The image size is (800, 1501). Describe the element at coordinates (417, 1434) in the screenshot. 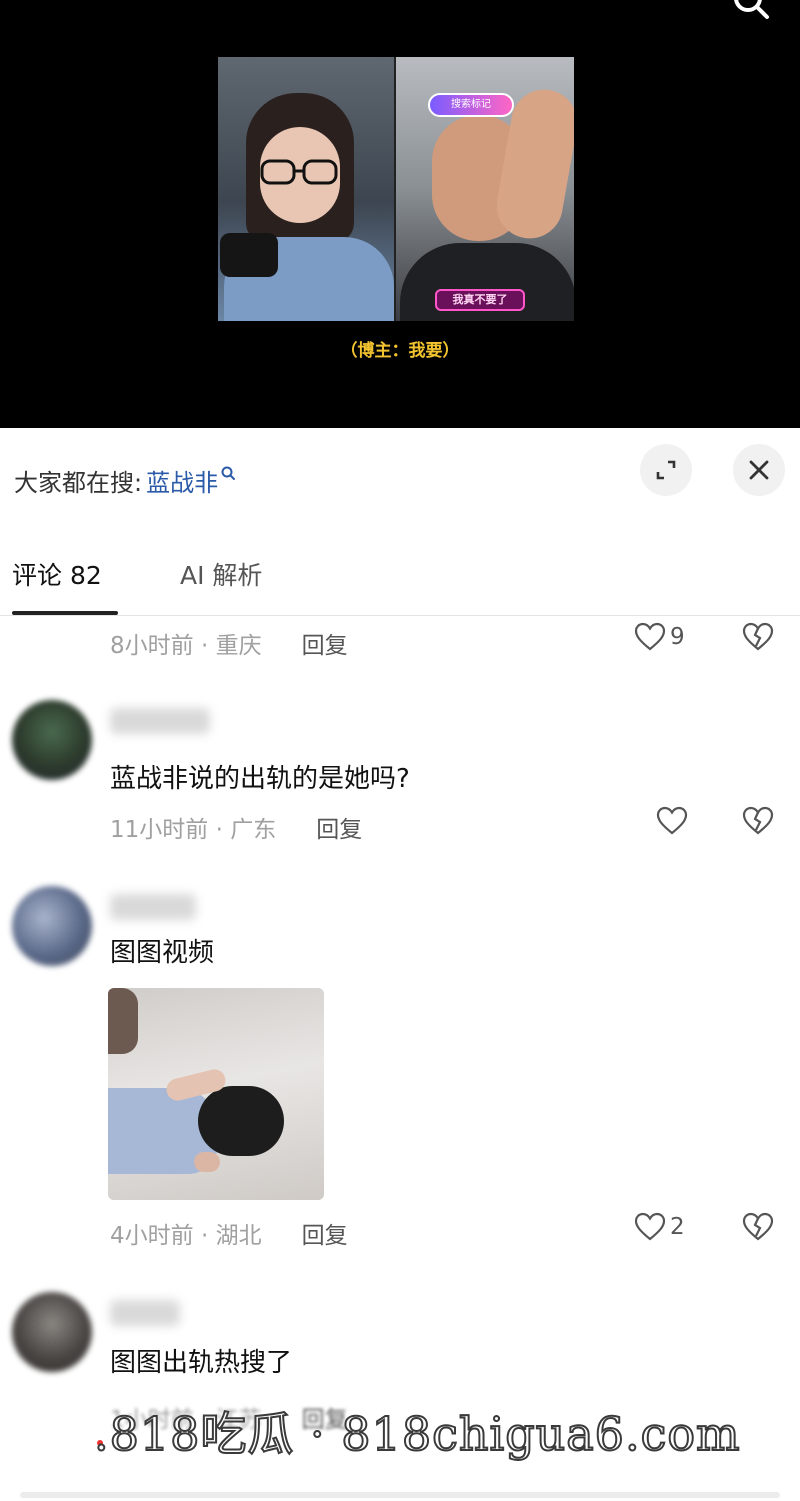

I see `watermark: .818吃瓜 · 818chigua6.com` at that location.